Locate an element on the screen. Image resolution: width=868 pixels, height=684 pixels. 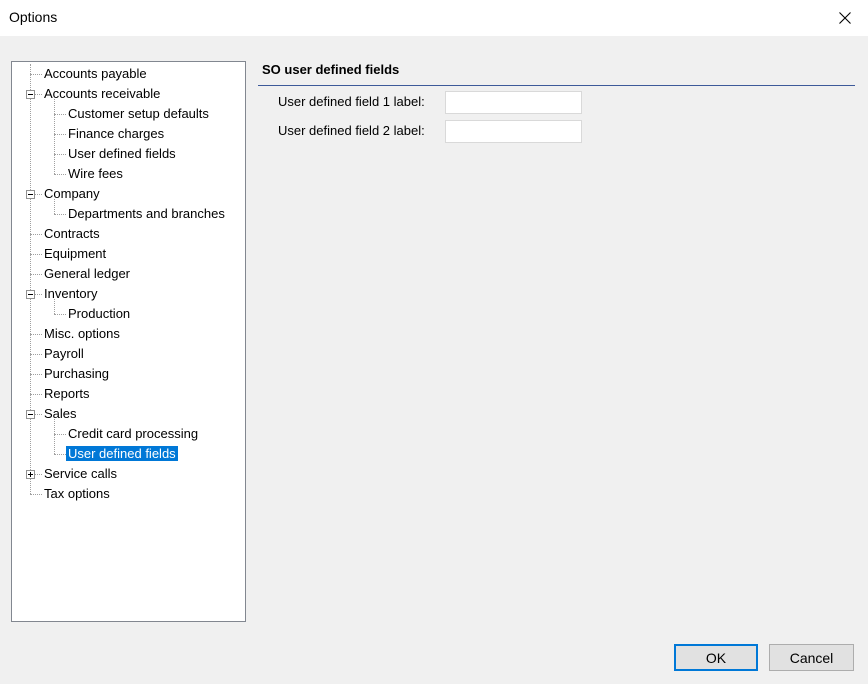
tree-item-reports: Reports is located at coordinates (67, 394).